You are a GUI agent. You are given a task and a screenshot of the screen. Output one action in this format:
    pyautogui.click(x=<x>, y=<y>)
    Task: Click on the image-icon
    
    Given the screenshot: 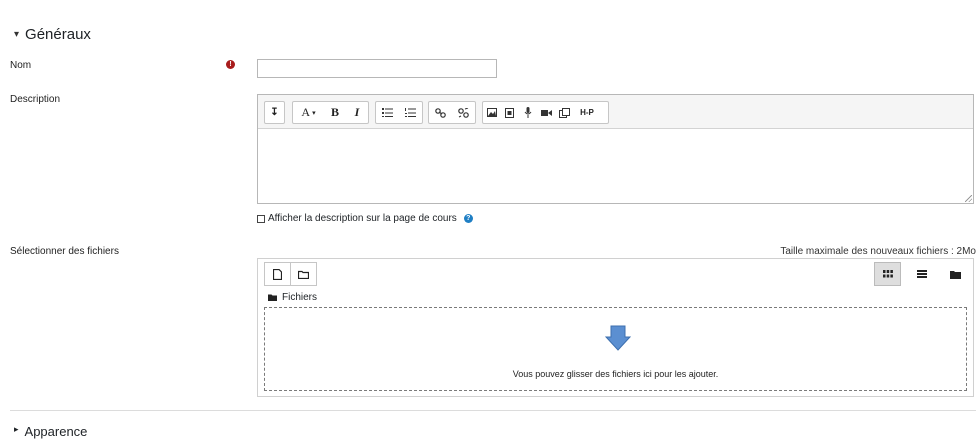 What is the action you would take?
    pyautogui.click(x=492, y=112)
    